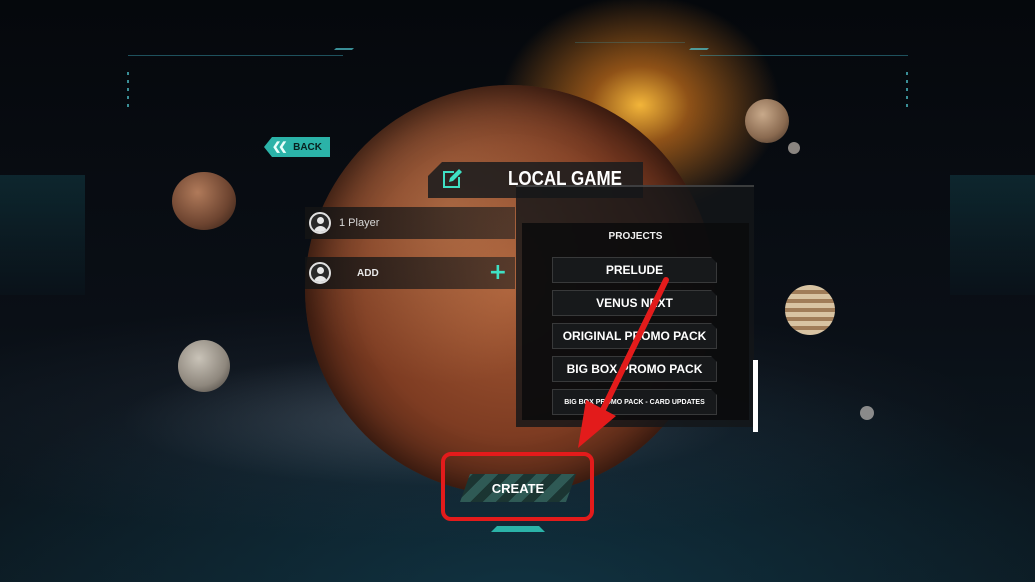  I want to click on player-row: 1 Player, so click(410, 223).